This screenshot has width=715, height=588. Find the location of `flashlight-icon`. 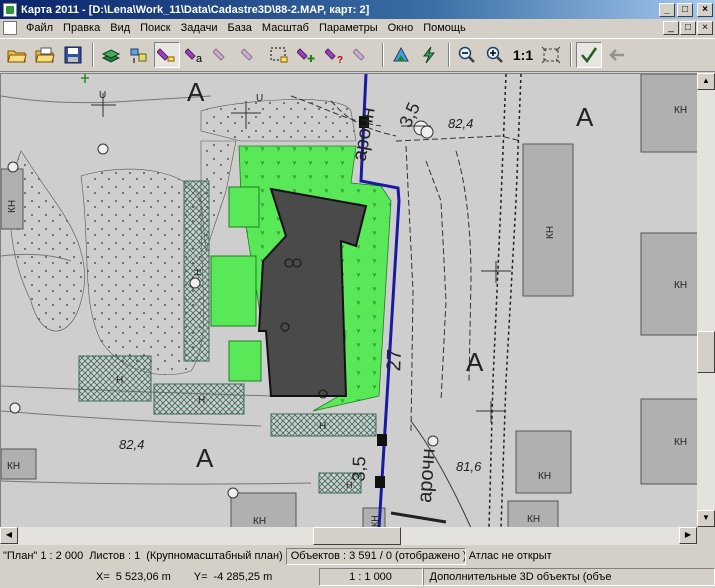

flashlight-icon is located at coordinates (167, 55).